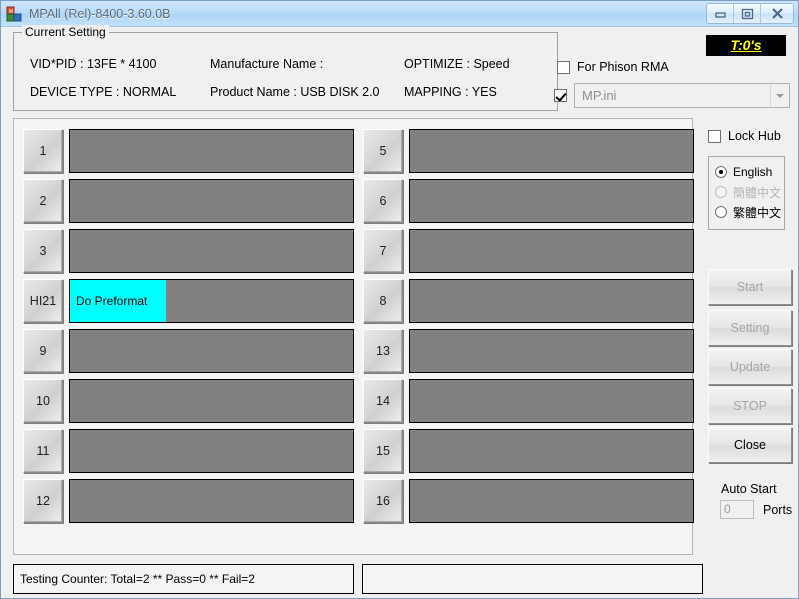 The width and height of the screenshot is (799, 599). Describe the element at coordinates (383, 450) in the screenshot. I see `port-button-15: 15` at that location.